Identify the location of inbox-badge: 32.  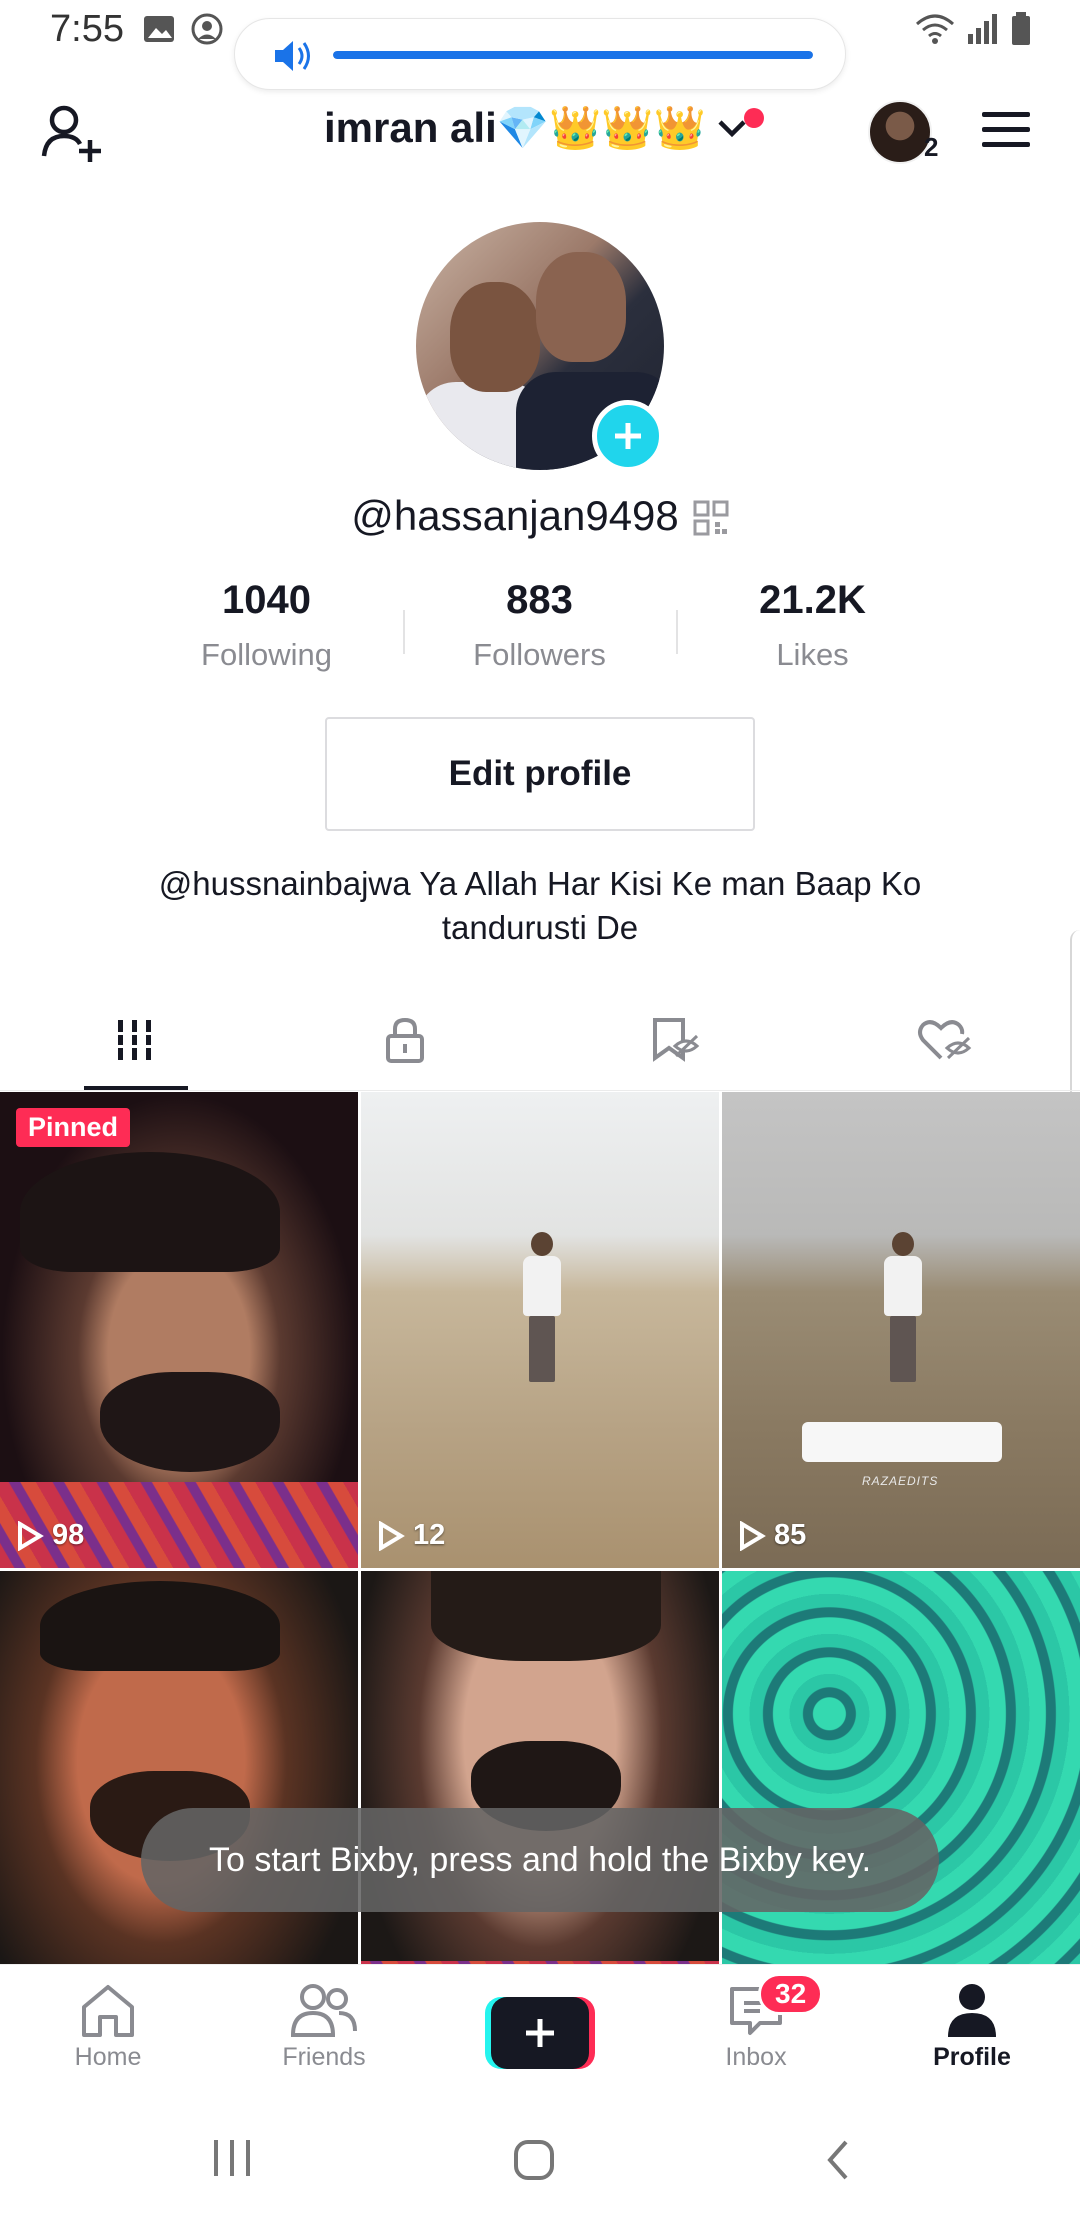
(791, 1994).